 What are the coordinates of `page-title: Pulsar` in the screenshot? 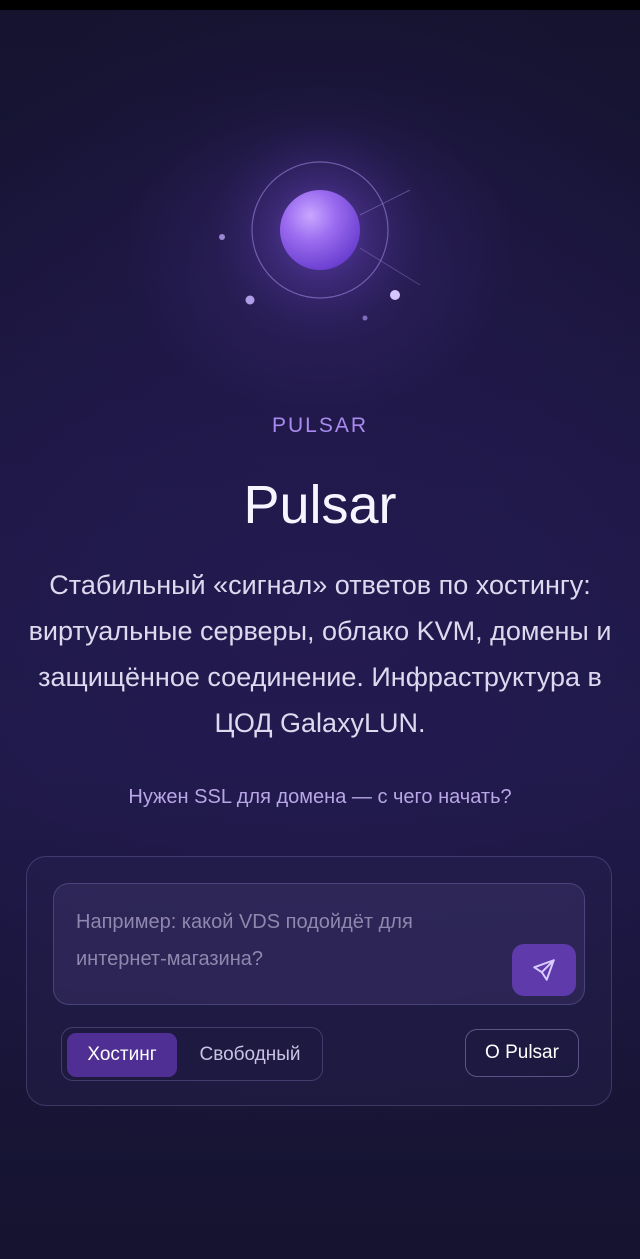 It's located at (320, 505).